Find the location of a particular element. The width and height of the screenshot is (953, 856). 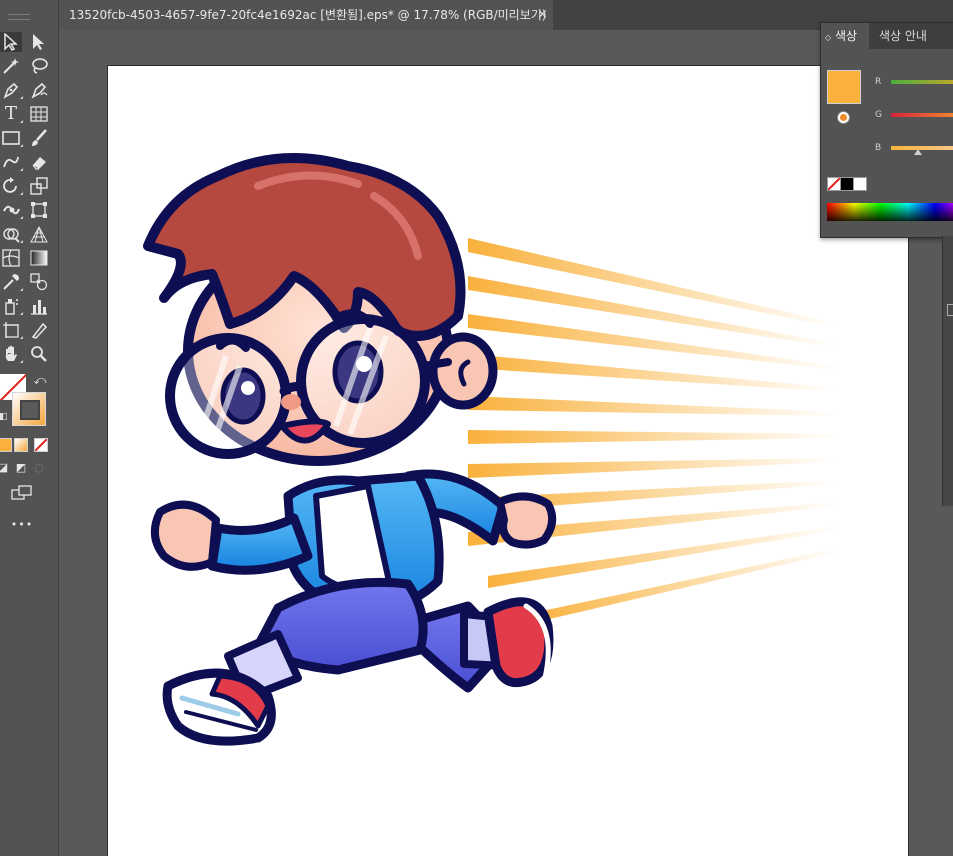

fill-swatch is located at coordinates (29, 409).